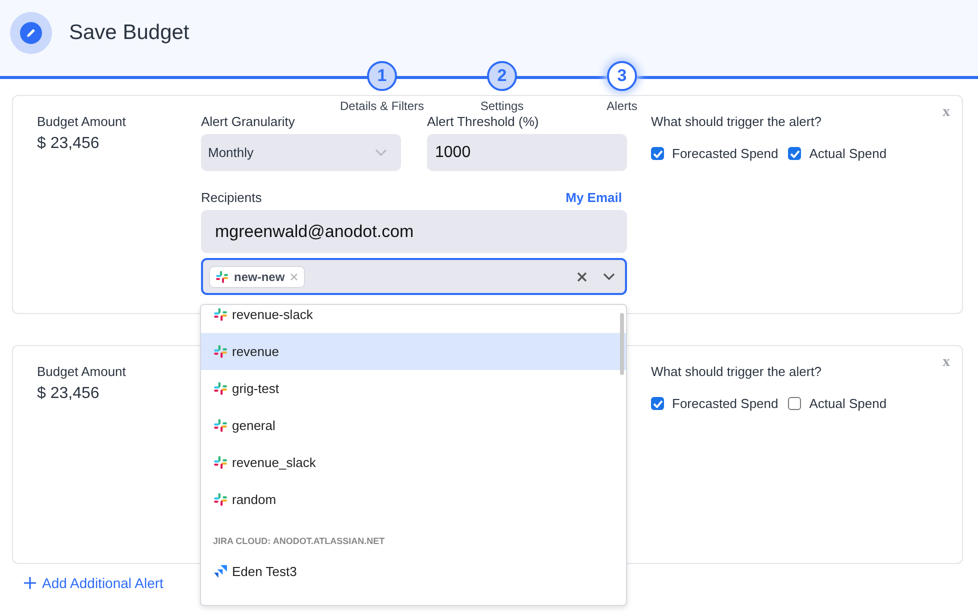 This screenshot has height=614, width=978. Describe the element at coordinates (622, 106) in the screenshot. I see `step-label: Alerts` at that location.